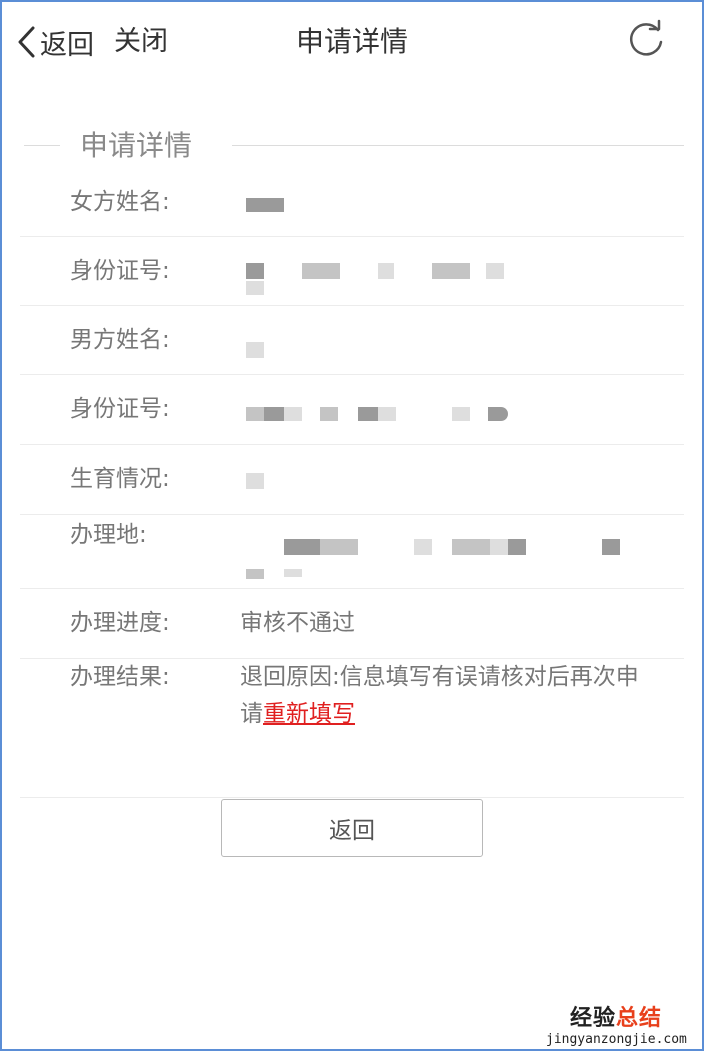  I want to click on refill-link: 重新填写, so click(309, 714).